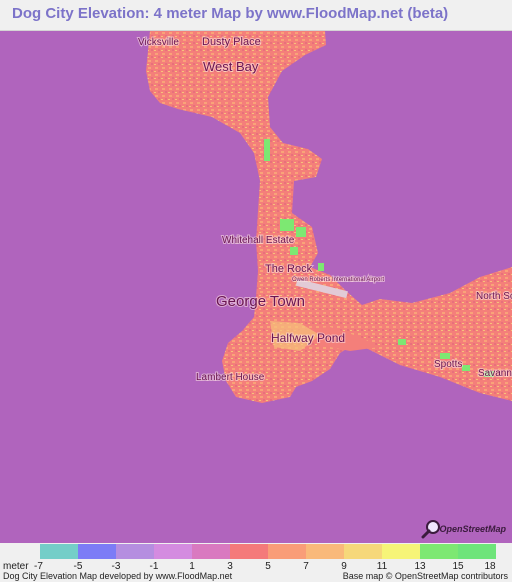 This screenshot has width=512, height=582. Describe the element at coordinates (230, 377) in the screenshot. I see `place-label: Lambert House` at that location.